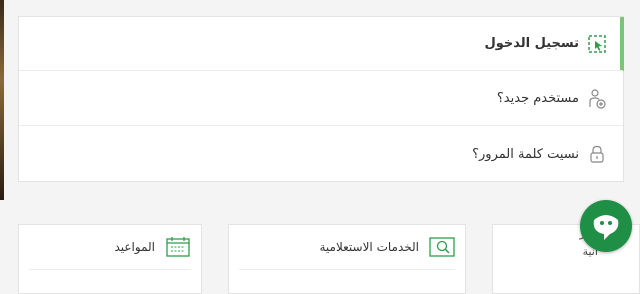 This screenshot has height=294, width=640. Describe the element at coordinates (597, 154) in the screenshot. I see `lock-icon` at that location.